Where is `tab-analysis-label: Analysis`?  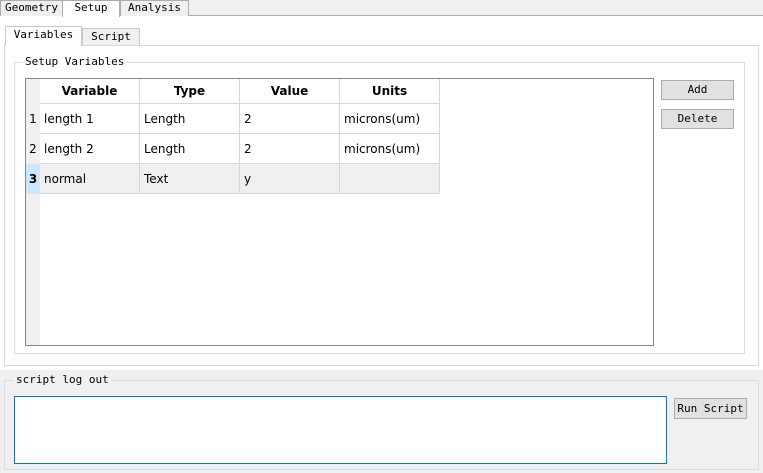 tab-analysis-label: Analysis is located at coordinates (154, 7).